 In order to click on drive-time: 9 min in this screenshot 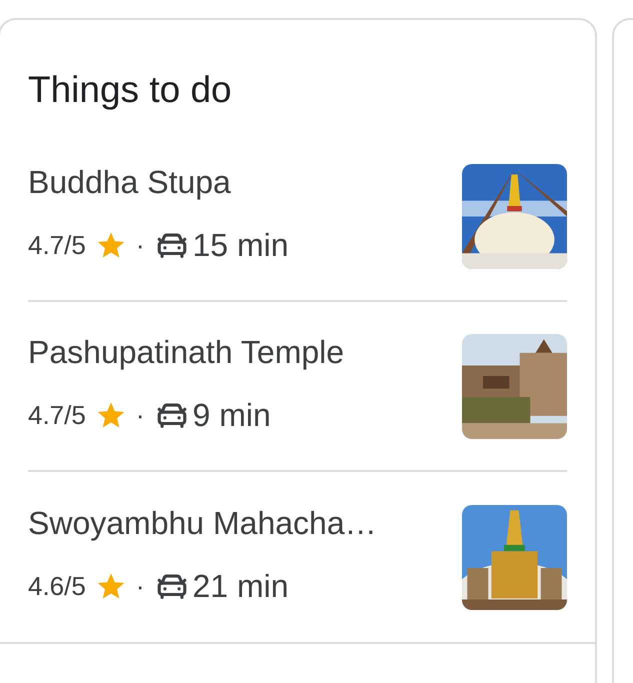, I will do `click(231, 415)`.